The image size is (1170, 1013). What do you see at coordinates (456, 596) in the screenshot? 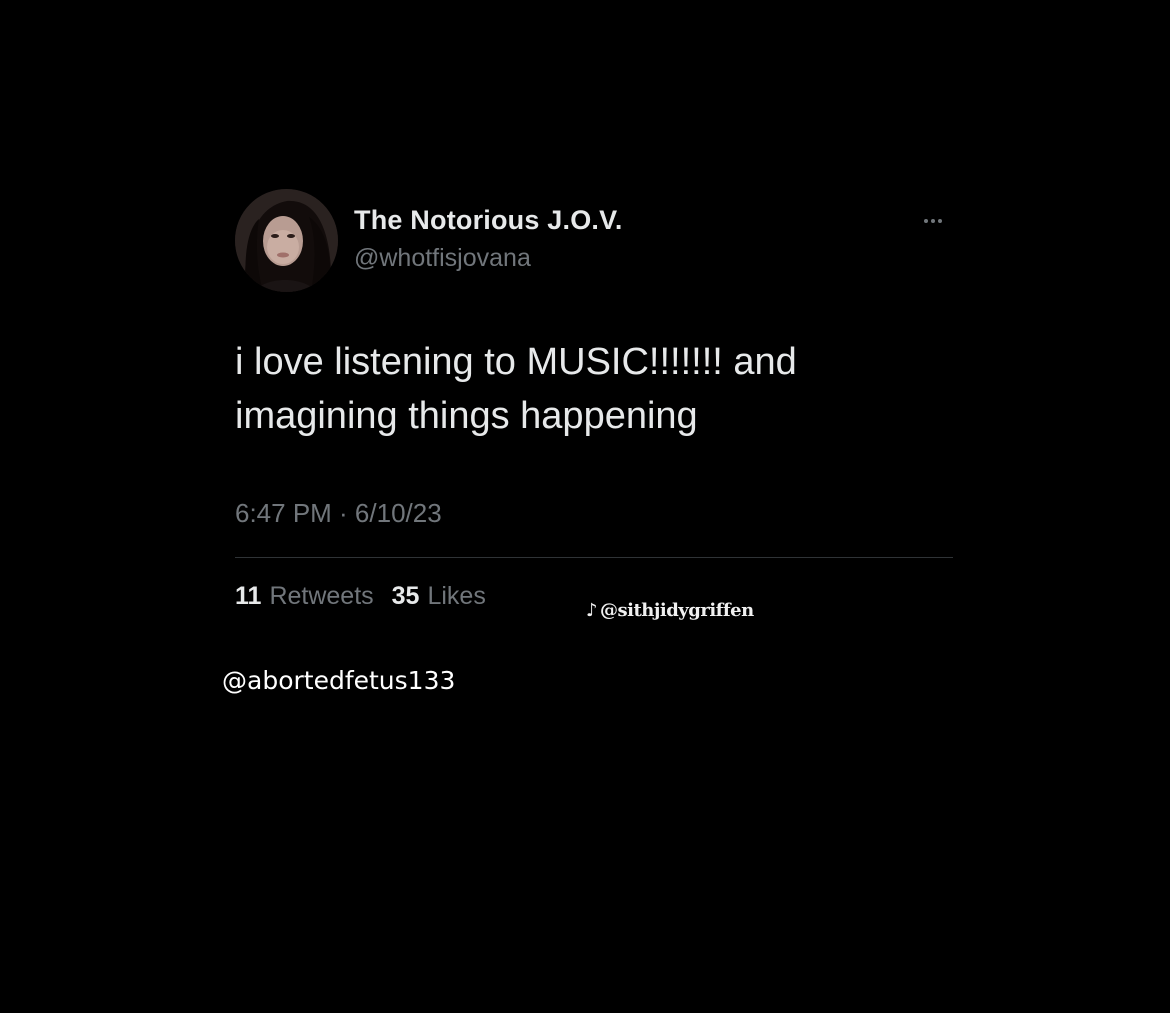
I see `likes-label: Likes` at bounding box center [456, 596].